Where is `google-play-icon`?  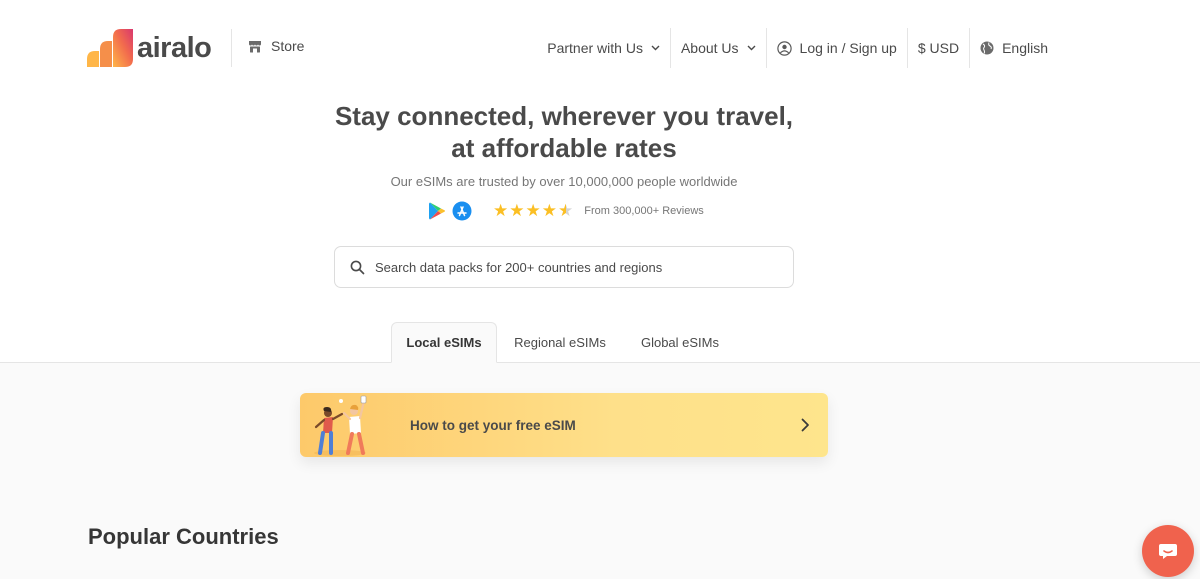
google-play-icon is located at coordinates (437, 211).